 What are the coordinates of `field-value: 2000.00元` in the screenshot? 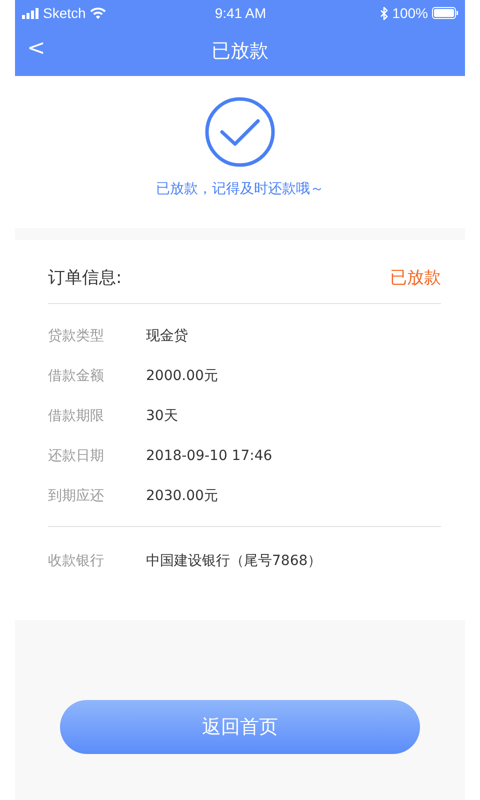 It's located at (182, 376).